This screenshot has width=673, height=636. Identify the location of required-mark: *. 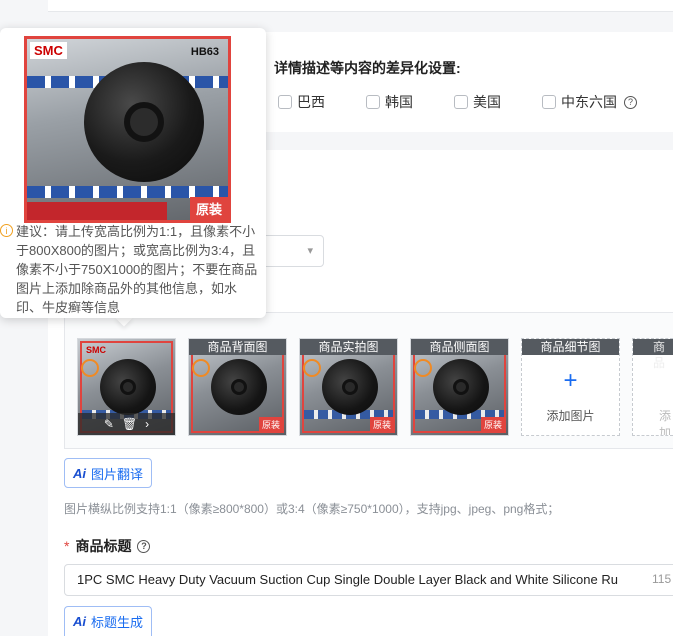
(67, 546).